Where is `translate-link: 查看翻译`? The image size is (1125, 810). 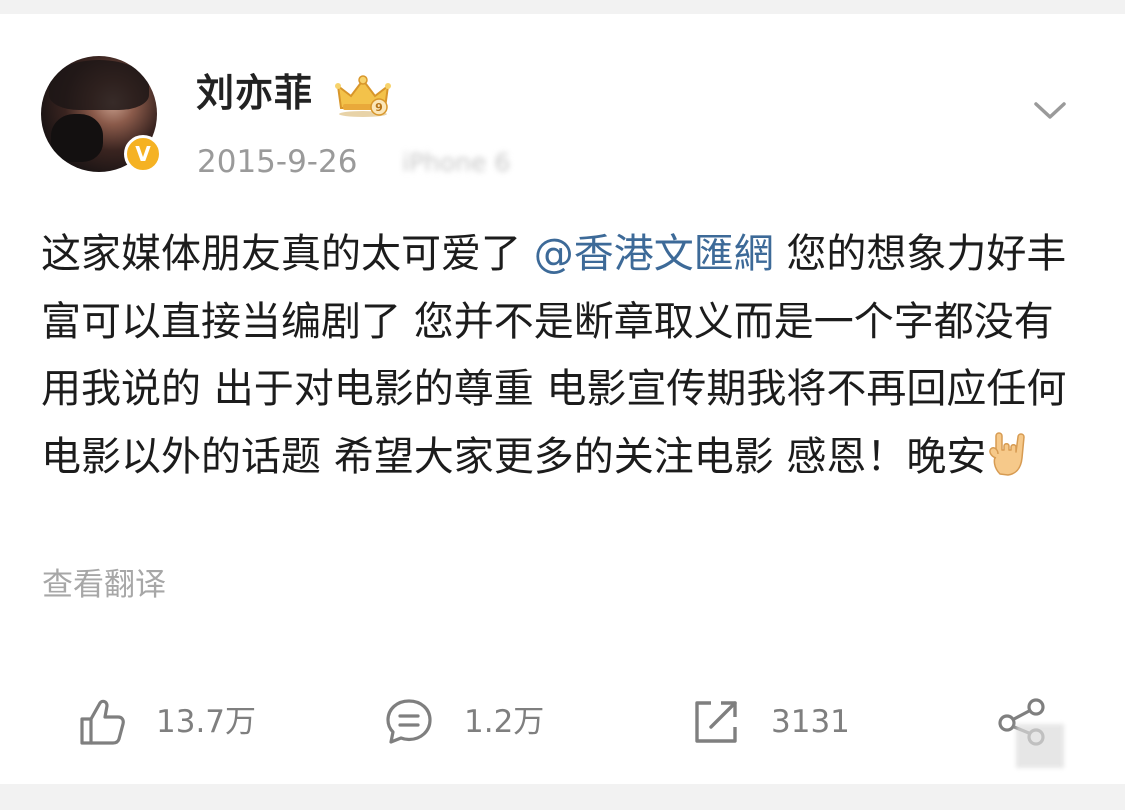
translate-link: 查看翻译 is located at coordinates (104, 585).